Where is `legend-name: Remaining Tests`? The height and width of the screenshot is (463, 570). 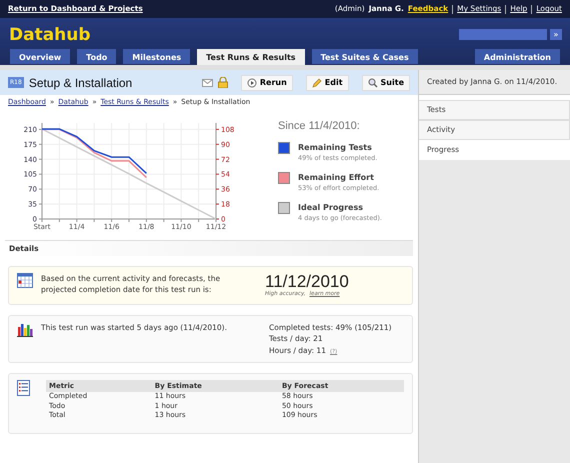
legend-name: Remaining Tests is located at coordinates (335, 148).